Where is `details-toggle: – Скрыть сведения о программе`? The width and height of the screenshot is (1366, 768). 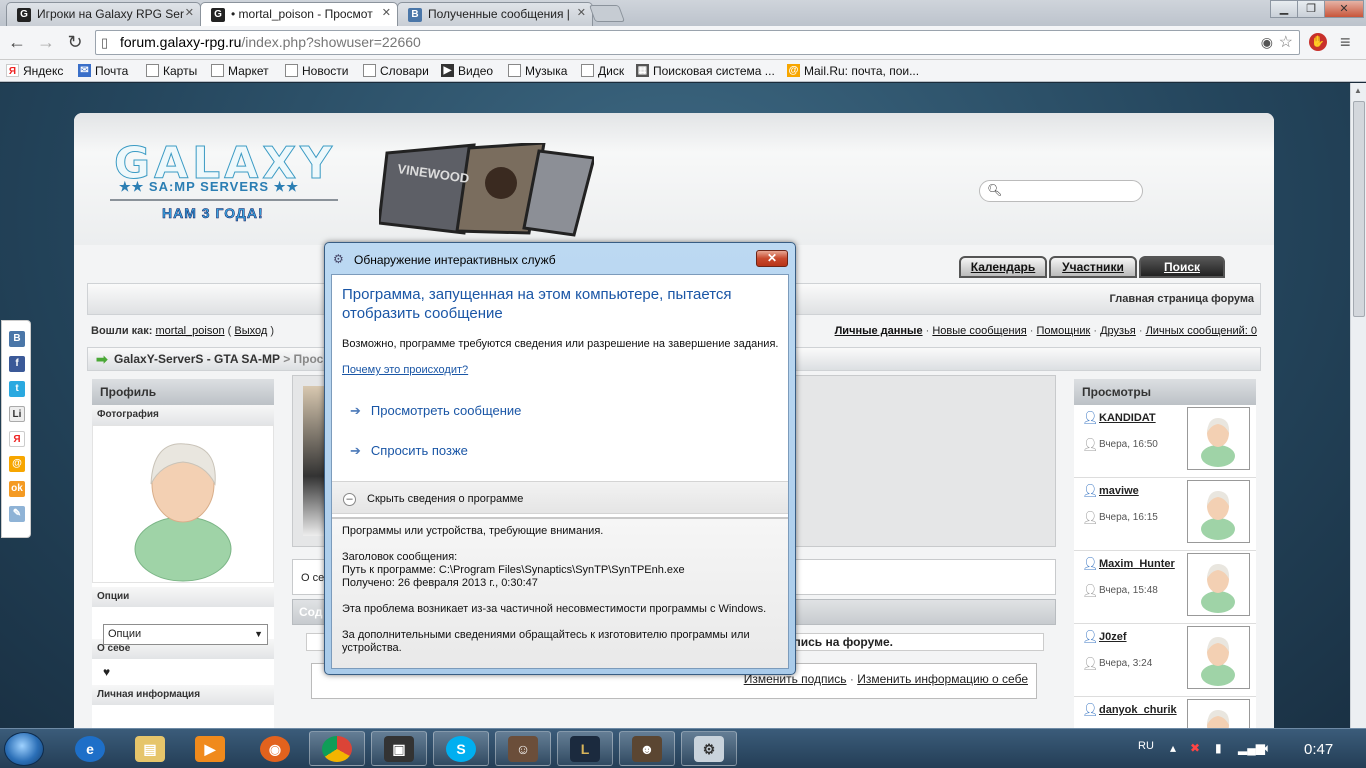 details-toggle: – Скрыть сведения о программе is located at coordinates (560, 497).